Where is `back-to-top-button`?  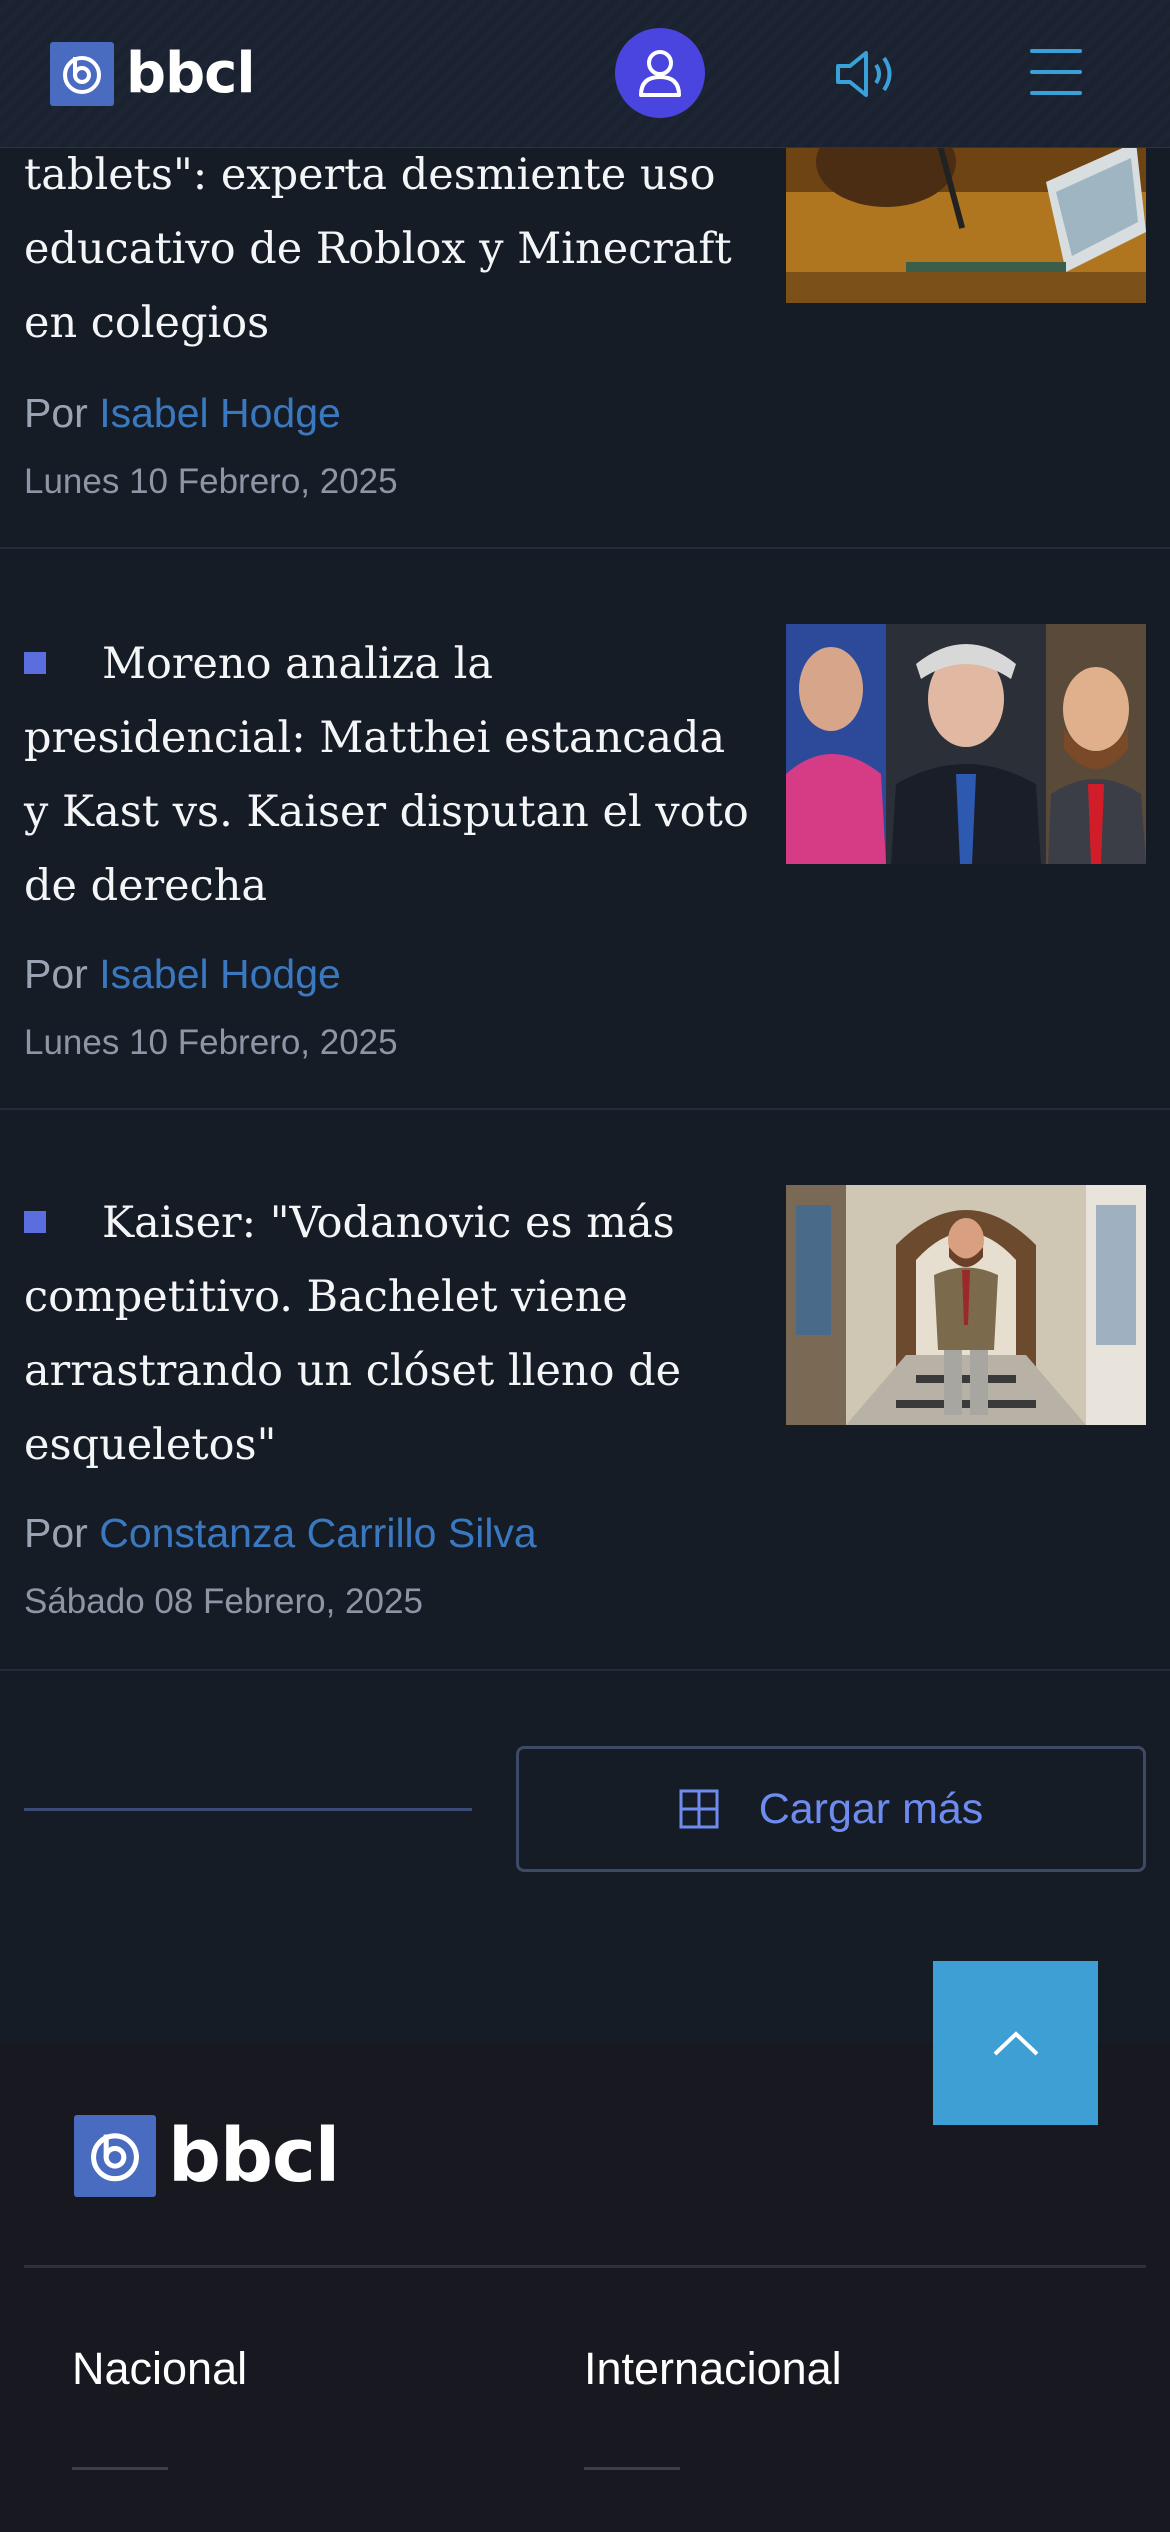
back-to-top-button is located at coordinates (1015, 2043).